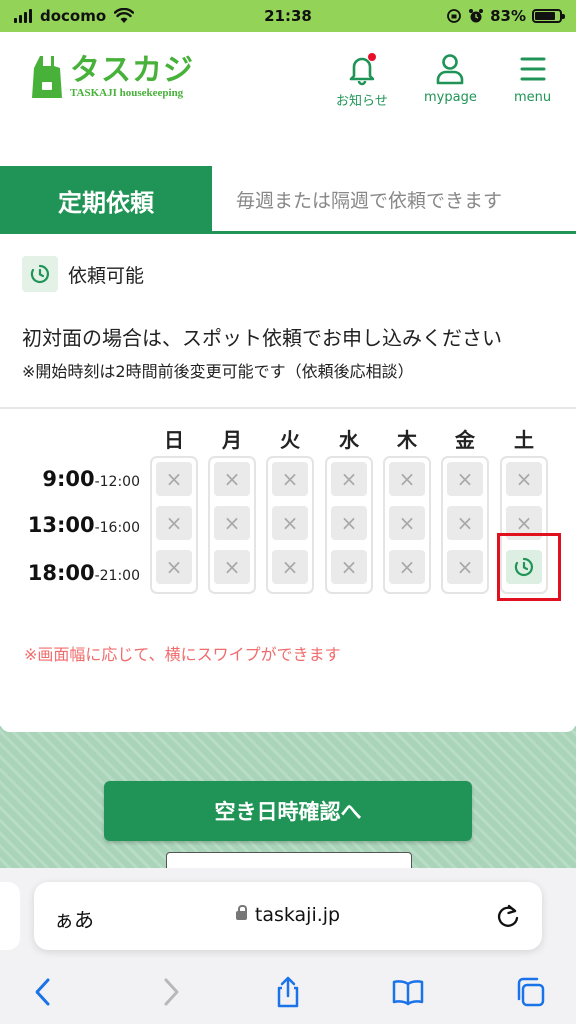 The height and width of the screenshot is (1024, 576). I want to click on available-clock-icon, so click(40, 274).